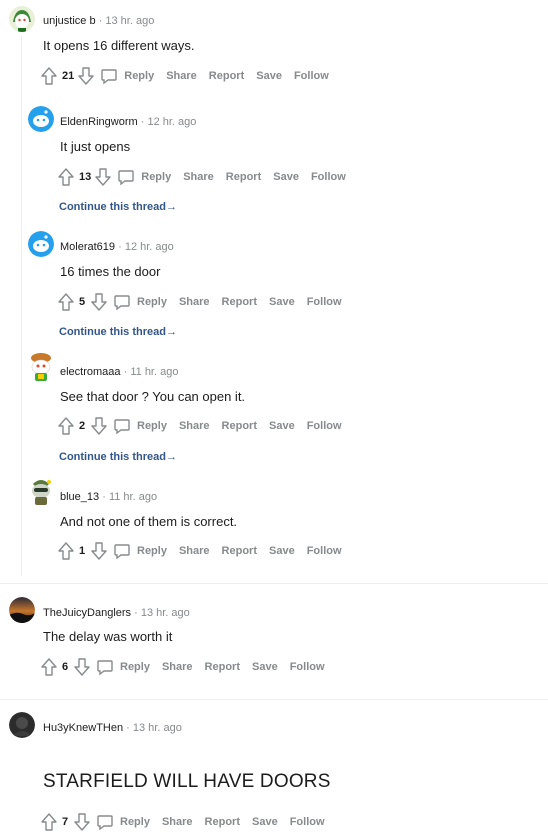 The image size is (548, 839). What do you see at coordinates (112, 207) in the screenshot?
I see `continue-thread-label: Continue this thread` at bounding box center [112, 207].